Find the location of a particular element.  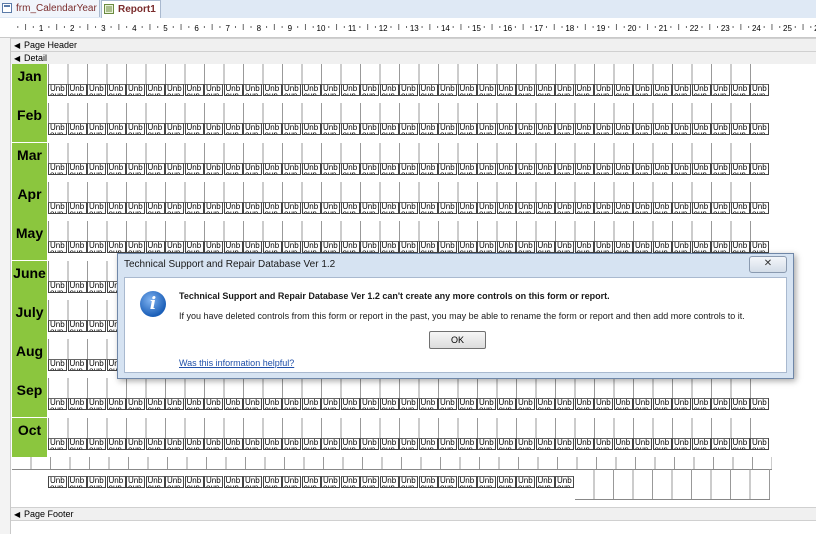

help-link: Was this information helpful? is located at coordinates (236, 363).